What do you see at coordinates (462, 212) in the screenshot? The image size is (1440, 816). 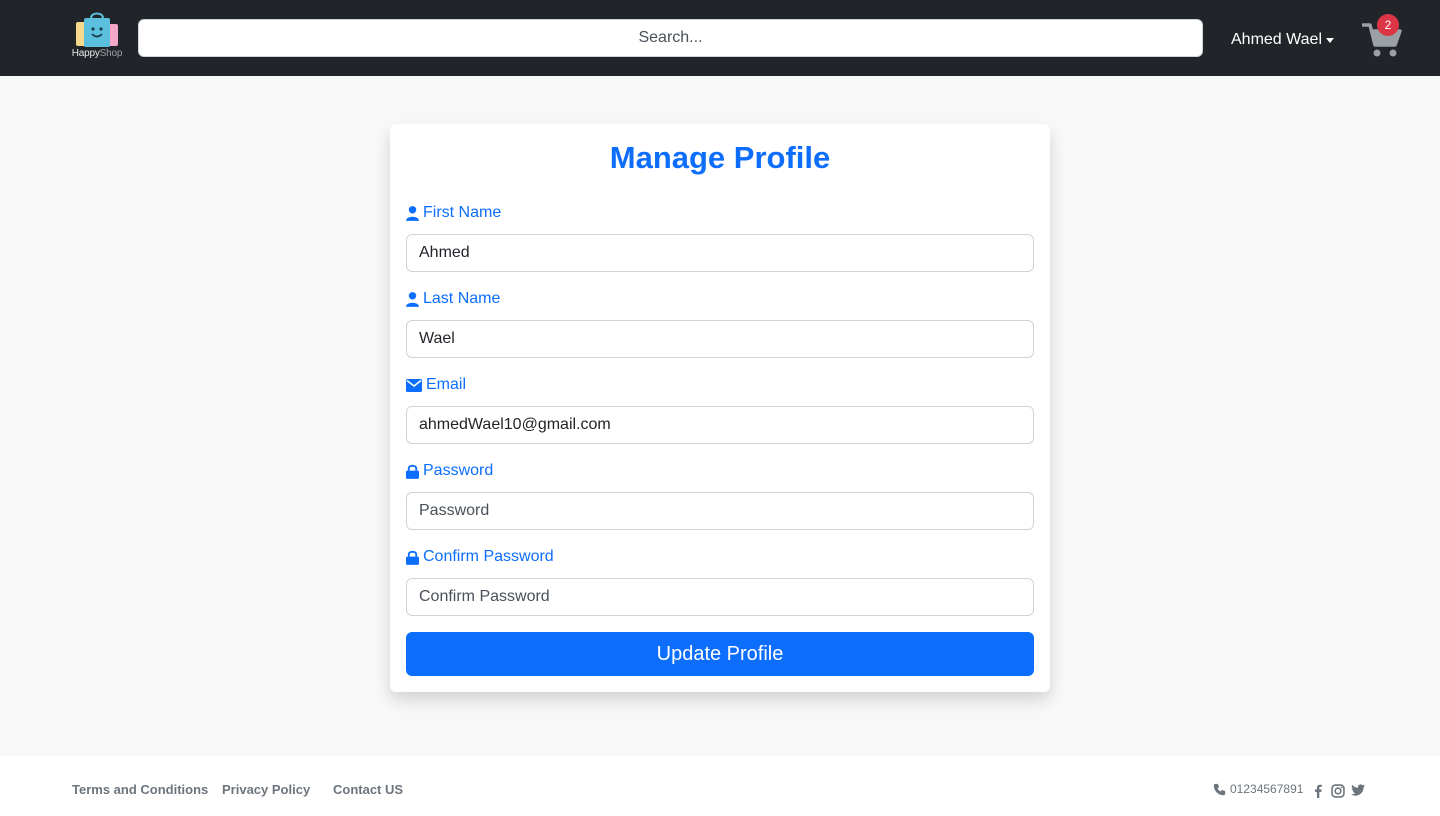 I see `first-name-label-text: First Name` at bounding box center [462, 212].